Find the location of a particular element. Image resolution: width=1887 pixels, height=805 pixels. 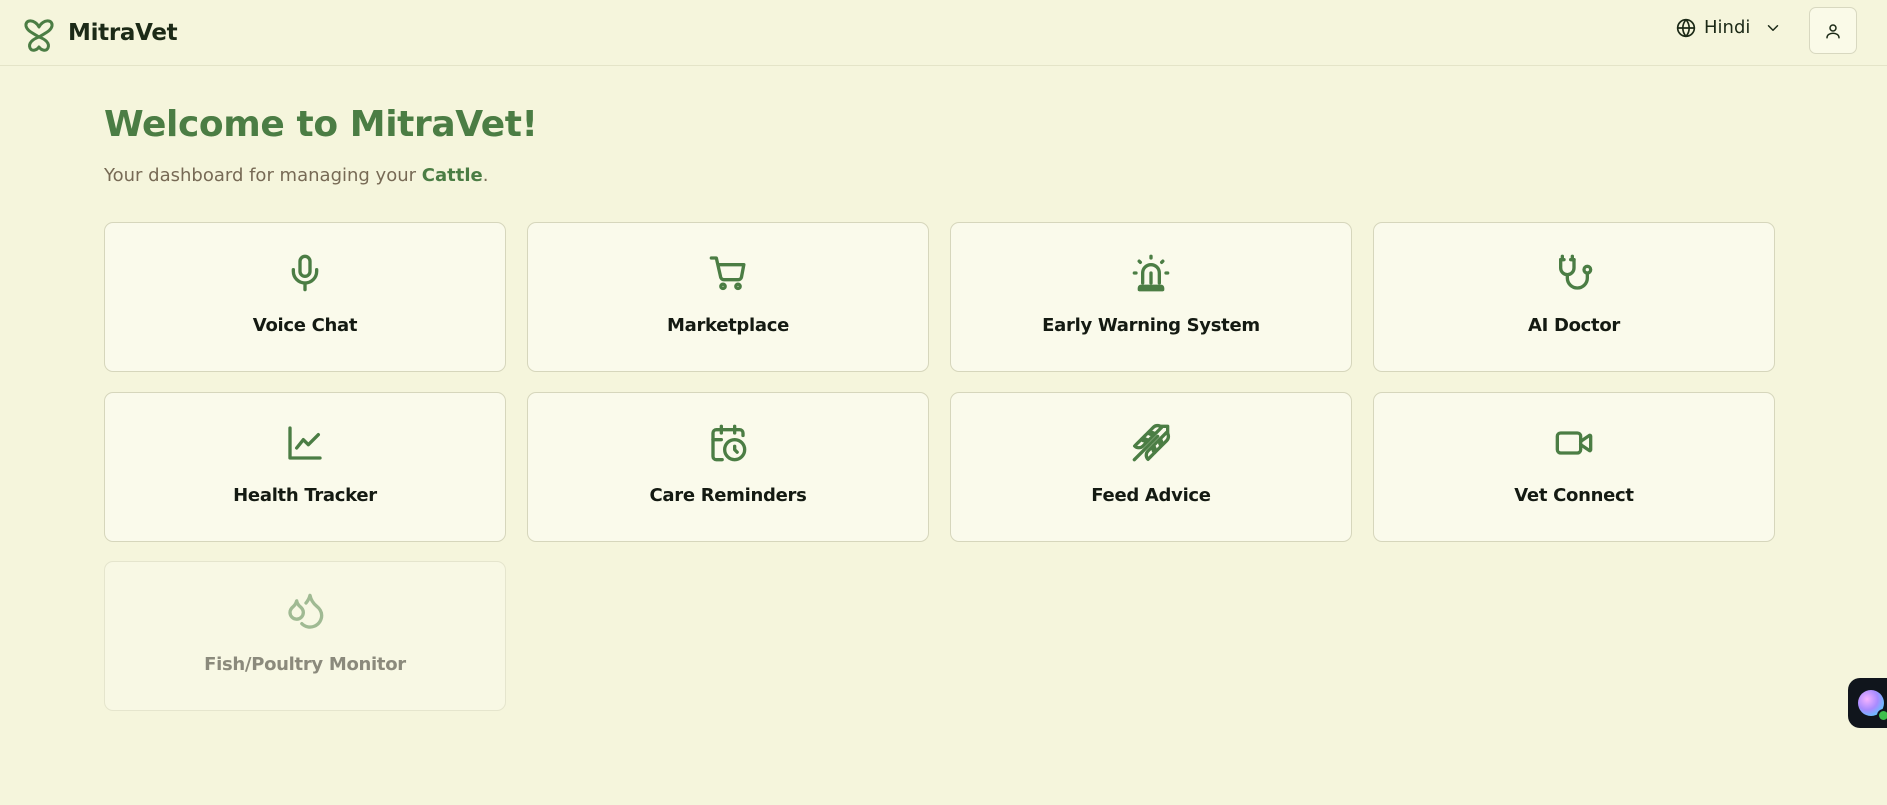

card-label: Early Warning System is located at coordinates (1151, 325).